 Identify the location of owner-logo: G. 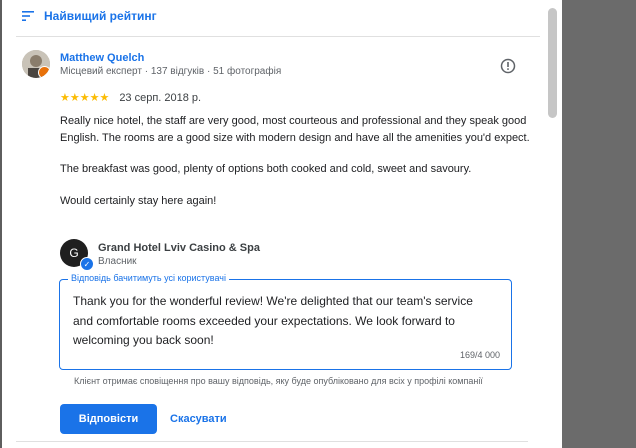
(74, 253).